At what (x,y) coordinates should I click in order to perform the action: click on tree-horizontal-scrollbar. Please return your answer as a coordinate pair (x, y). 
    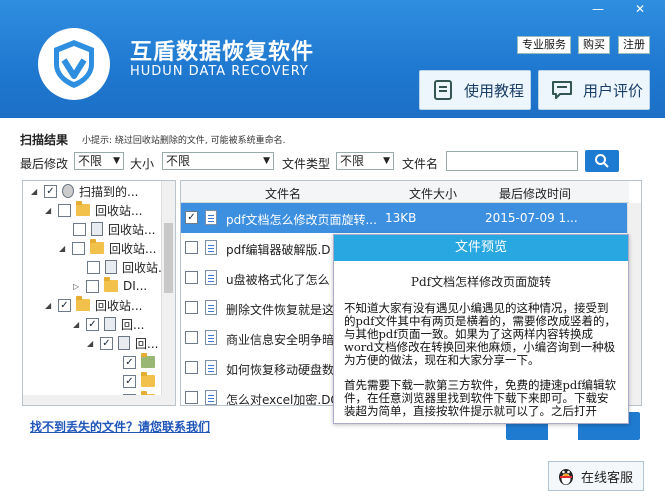
    Looking at the image, I should click on (92, 400).